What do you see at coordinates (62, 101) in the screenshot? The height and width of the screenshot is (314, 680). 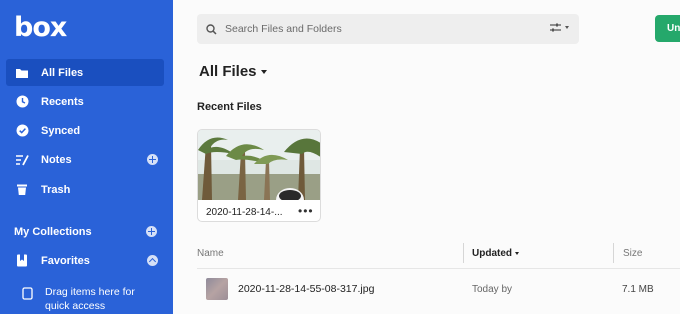 I see `sidebar-item-label: Recents` at bounding box center [62, 101].